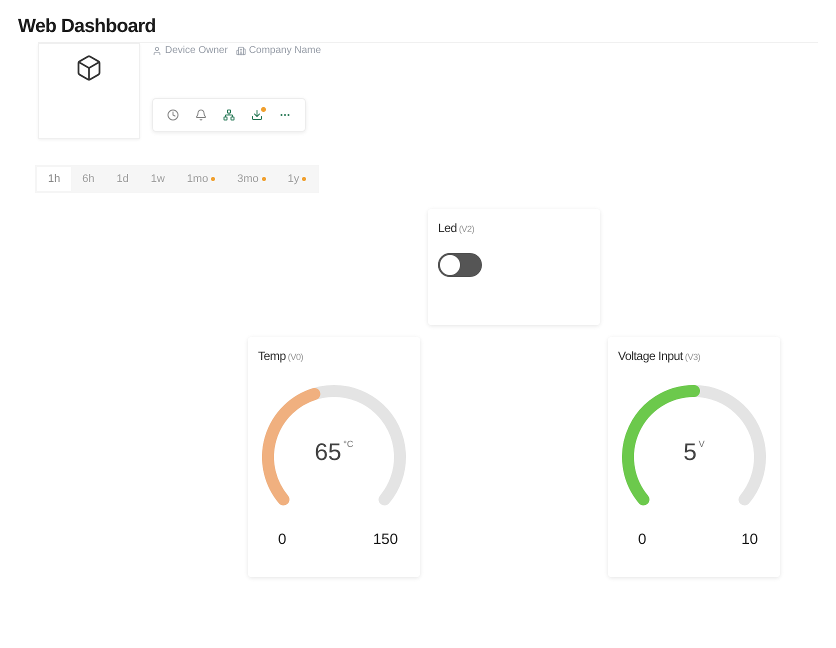 The image size is (836, 648). I want to click on widget-title: Voltage Input (V3), so click(660, 356).